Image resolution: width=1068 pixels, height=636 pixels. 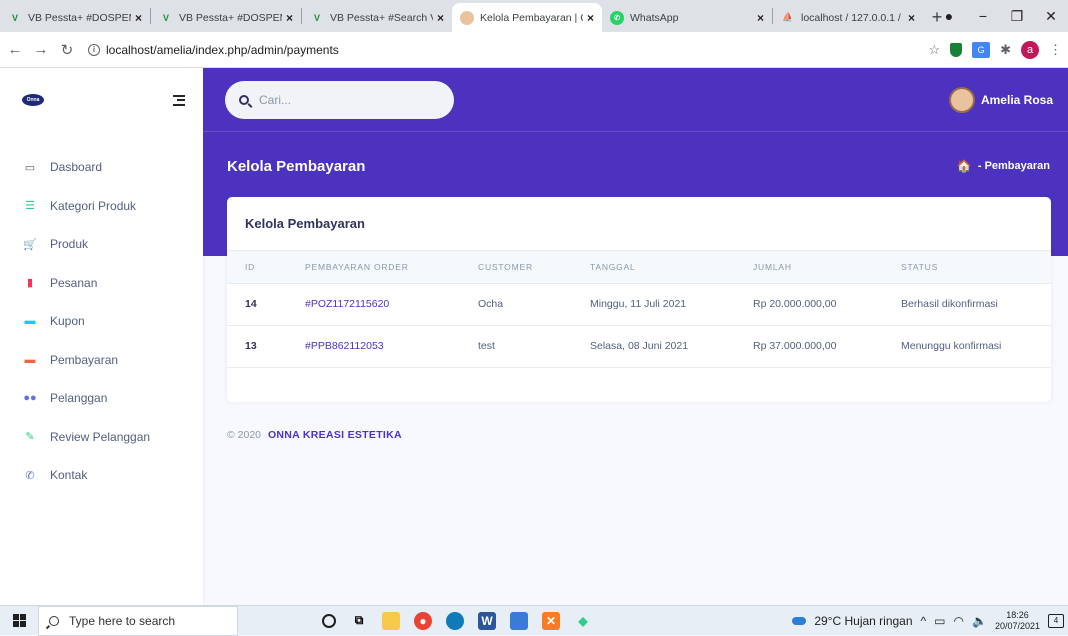 What do you see at coordinates (924, 621) in the screenshot?
I see `chevron-up-icon: ^` at bounding box center [924, 621].